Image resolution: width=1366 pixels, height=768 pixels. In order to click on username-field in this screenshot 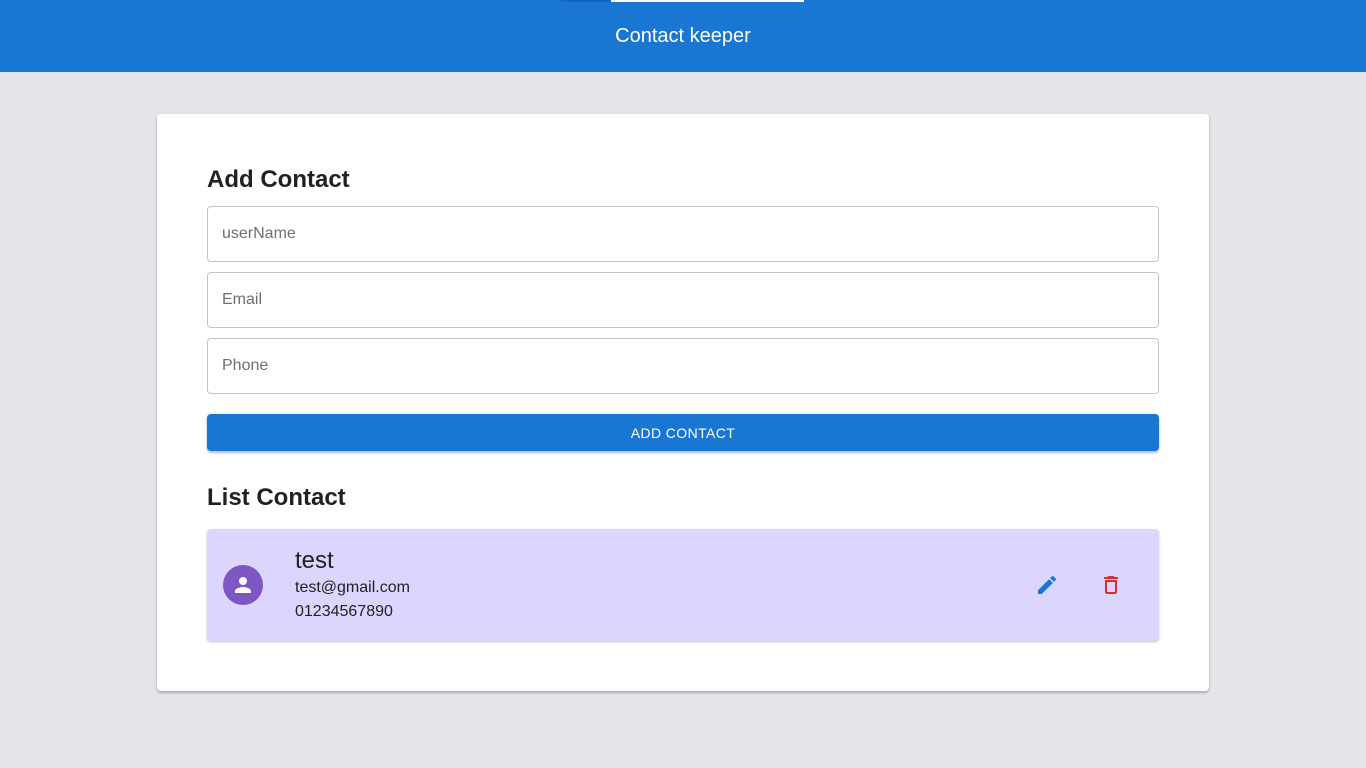, I will do `click(683, 234)`.